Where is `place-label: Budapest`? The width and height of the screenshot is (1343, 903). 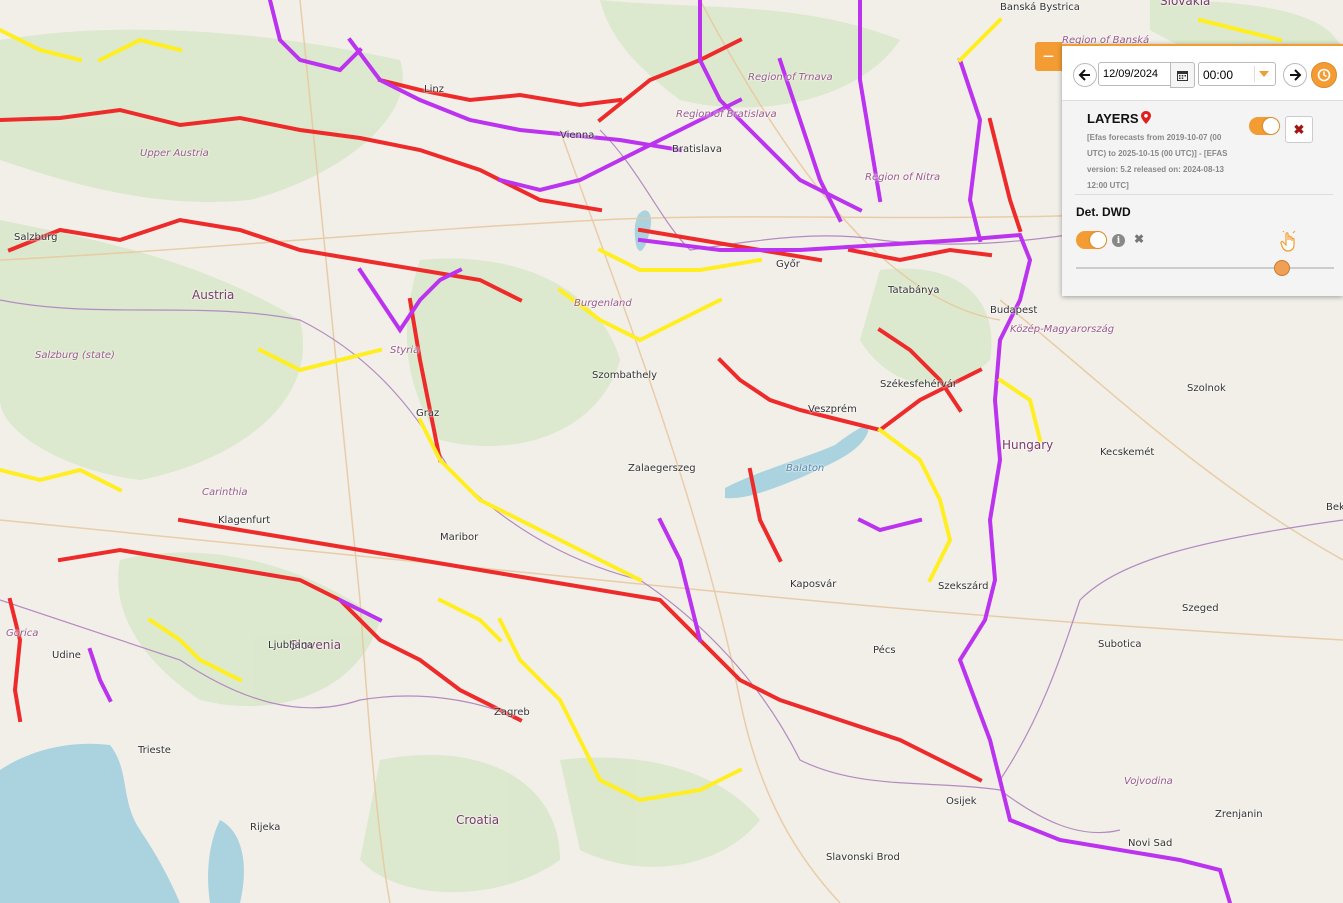
place-label: Budapest is located at coordinates (1014, 310).